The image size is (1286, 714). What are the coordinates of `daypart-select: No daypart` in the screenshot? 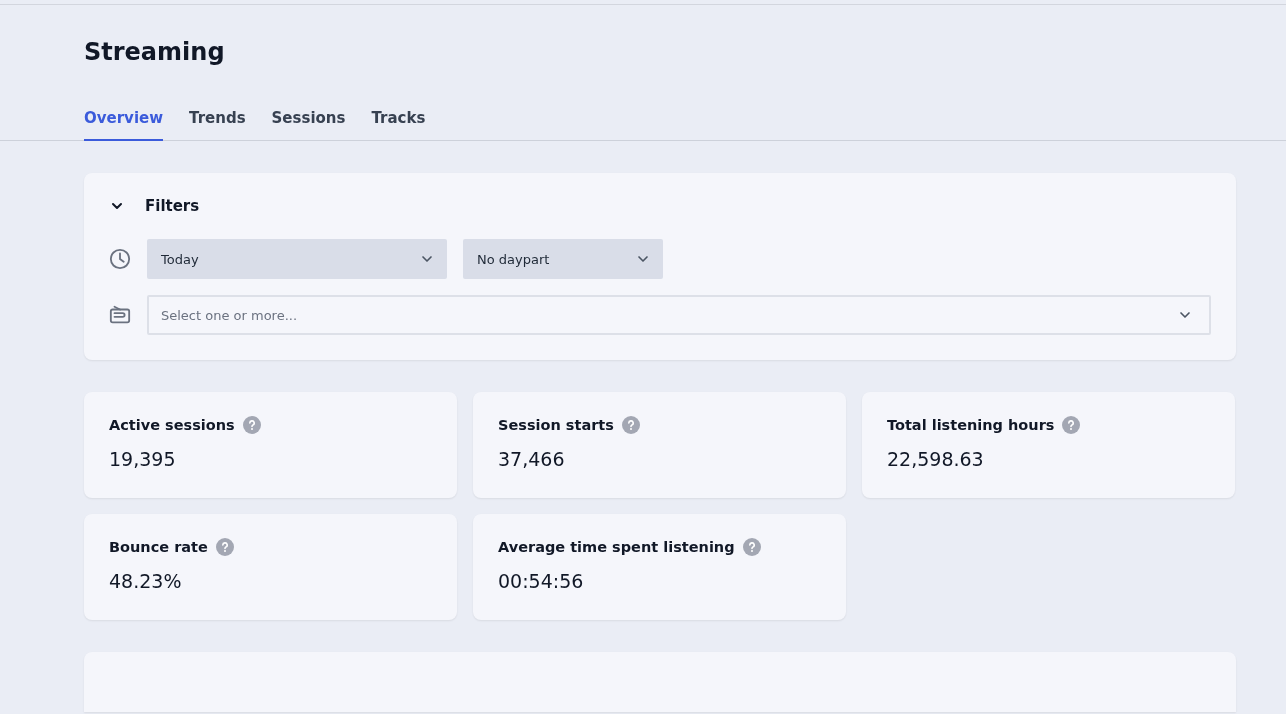 It's located at (563, 259).